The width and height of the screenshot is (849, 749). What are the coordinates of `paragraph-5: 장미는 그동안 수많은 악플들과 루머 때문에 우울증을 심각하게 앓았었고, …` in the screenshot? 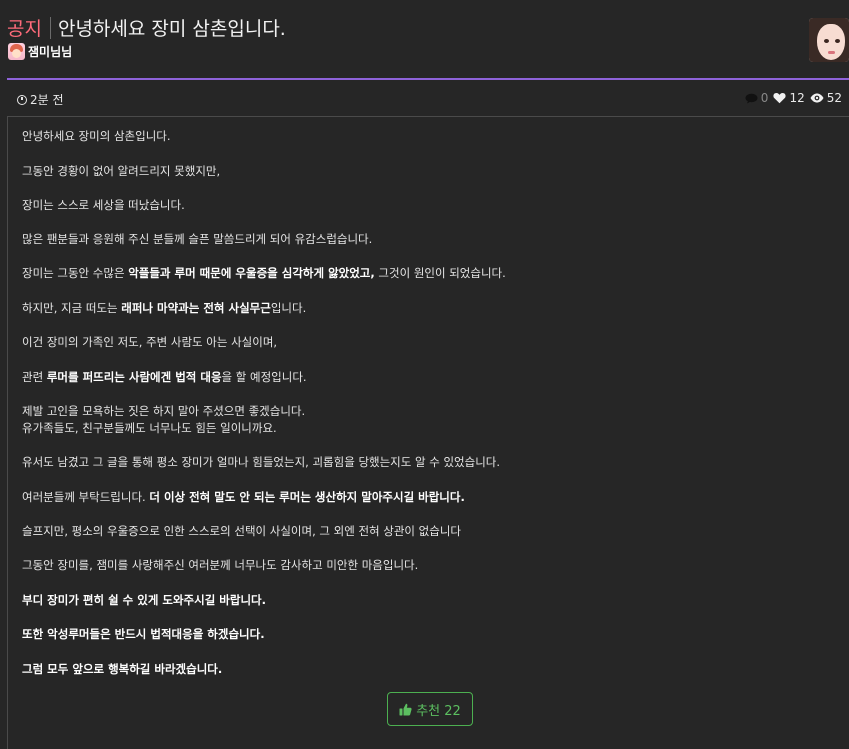 It's located at (264, 273).